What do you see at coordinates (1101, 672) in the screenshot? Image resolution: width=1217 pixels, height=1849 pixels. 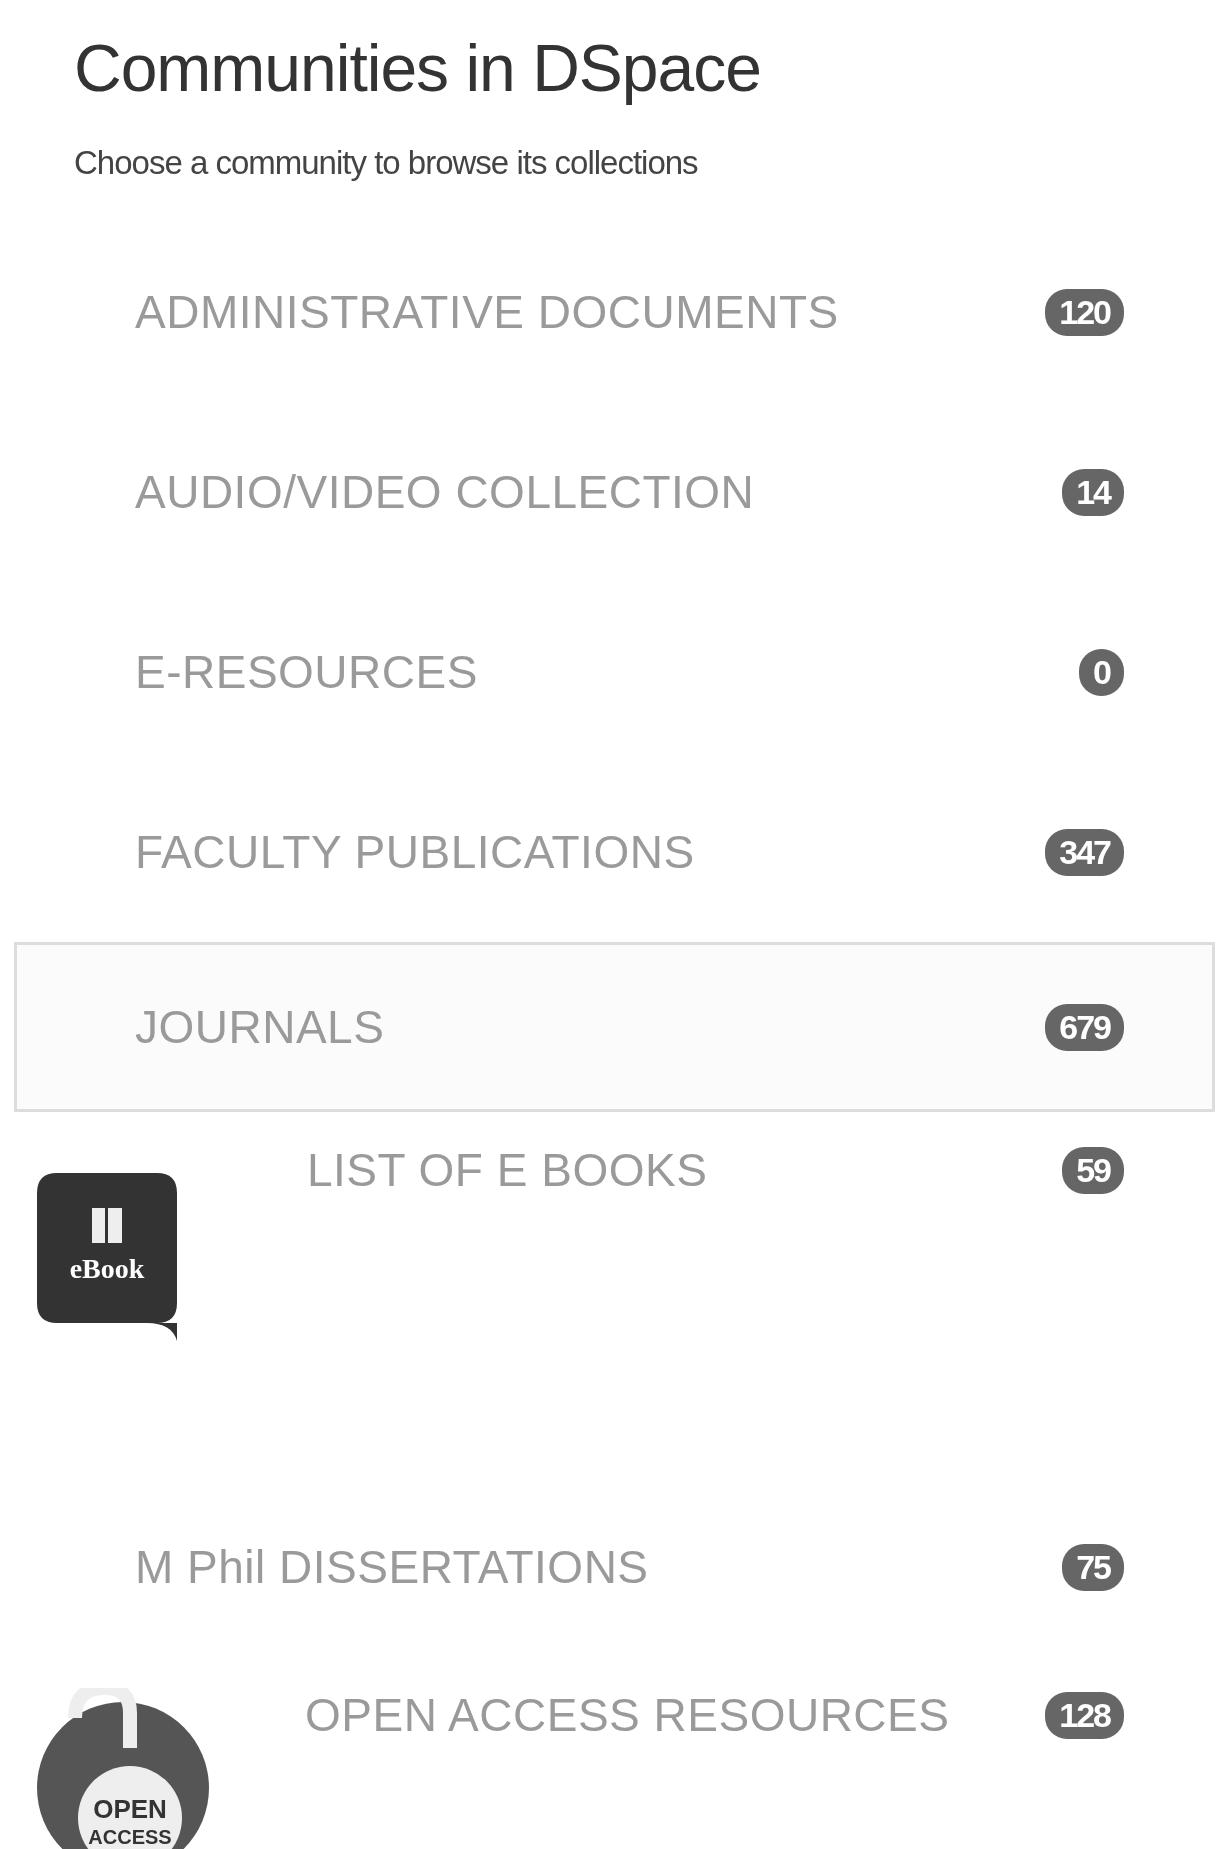 I see `item-count: 0` at bounding box center [1101, 672].